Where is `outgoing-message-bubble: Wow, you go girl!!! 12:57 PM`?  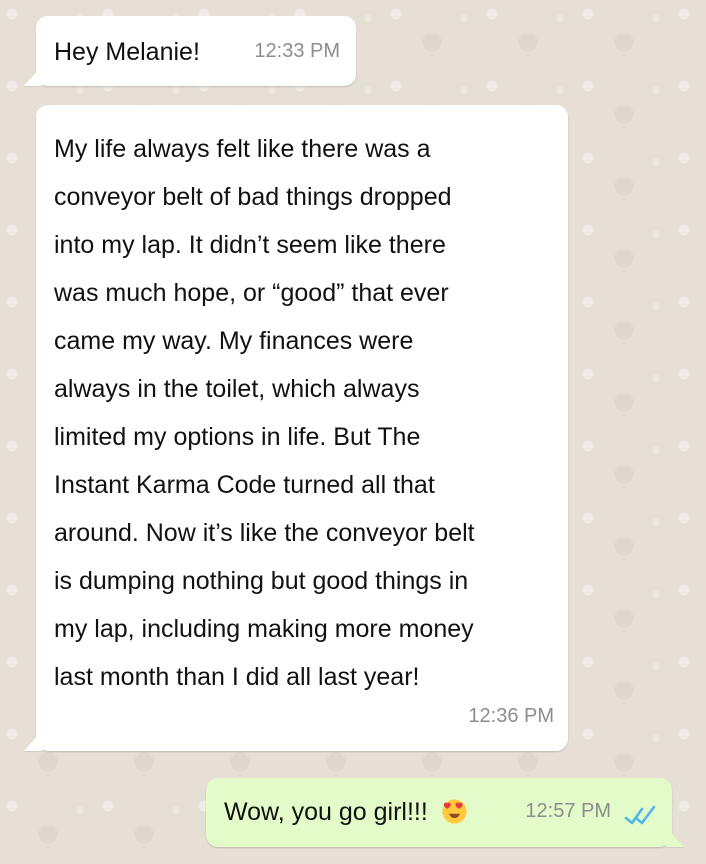
outgoing-message-bubble: Wow, you go girl!!! 12:57 PM is located at coordinates (439, 812).